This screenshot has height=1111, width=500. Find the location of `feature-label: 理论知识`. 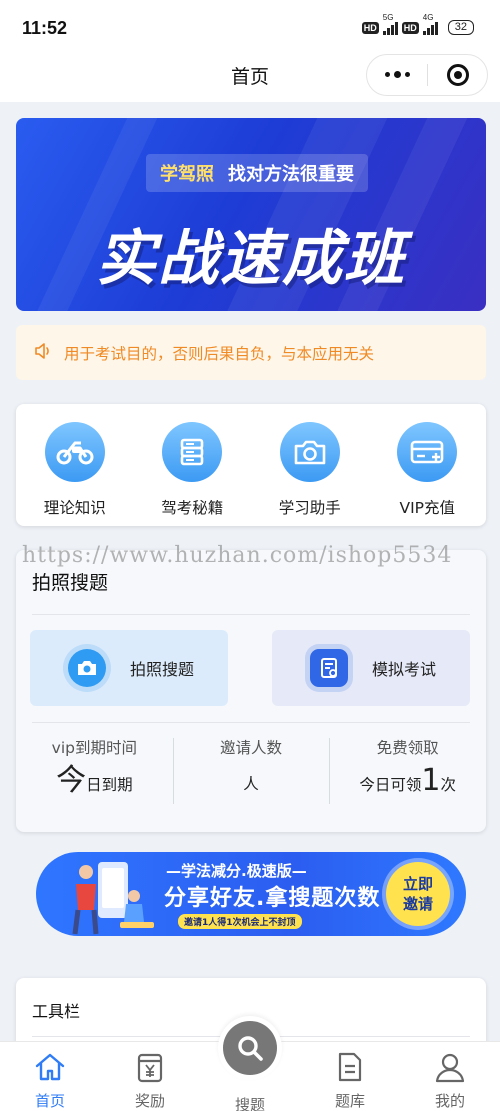

feature-label: 理论知识 is located at coordinates (74, 508).